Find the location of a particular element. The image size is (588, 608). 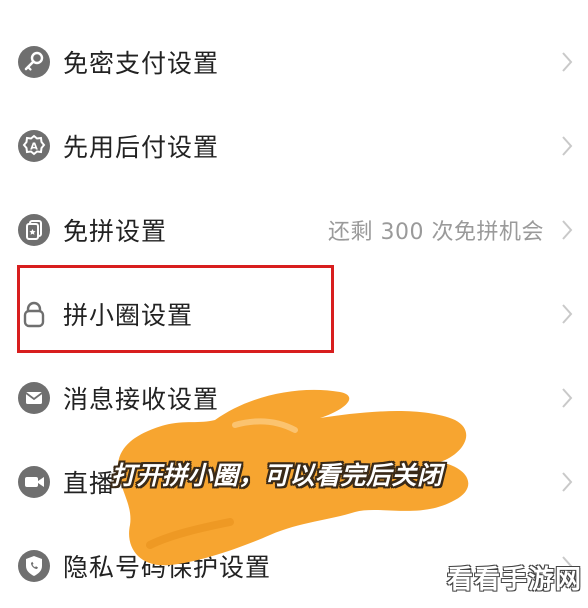

settings-item-label: 免密支付设置 is located at coordinates (141, 63).